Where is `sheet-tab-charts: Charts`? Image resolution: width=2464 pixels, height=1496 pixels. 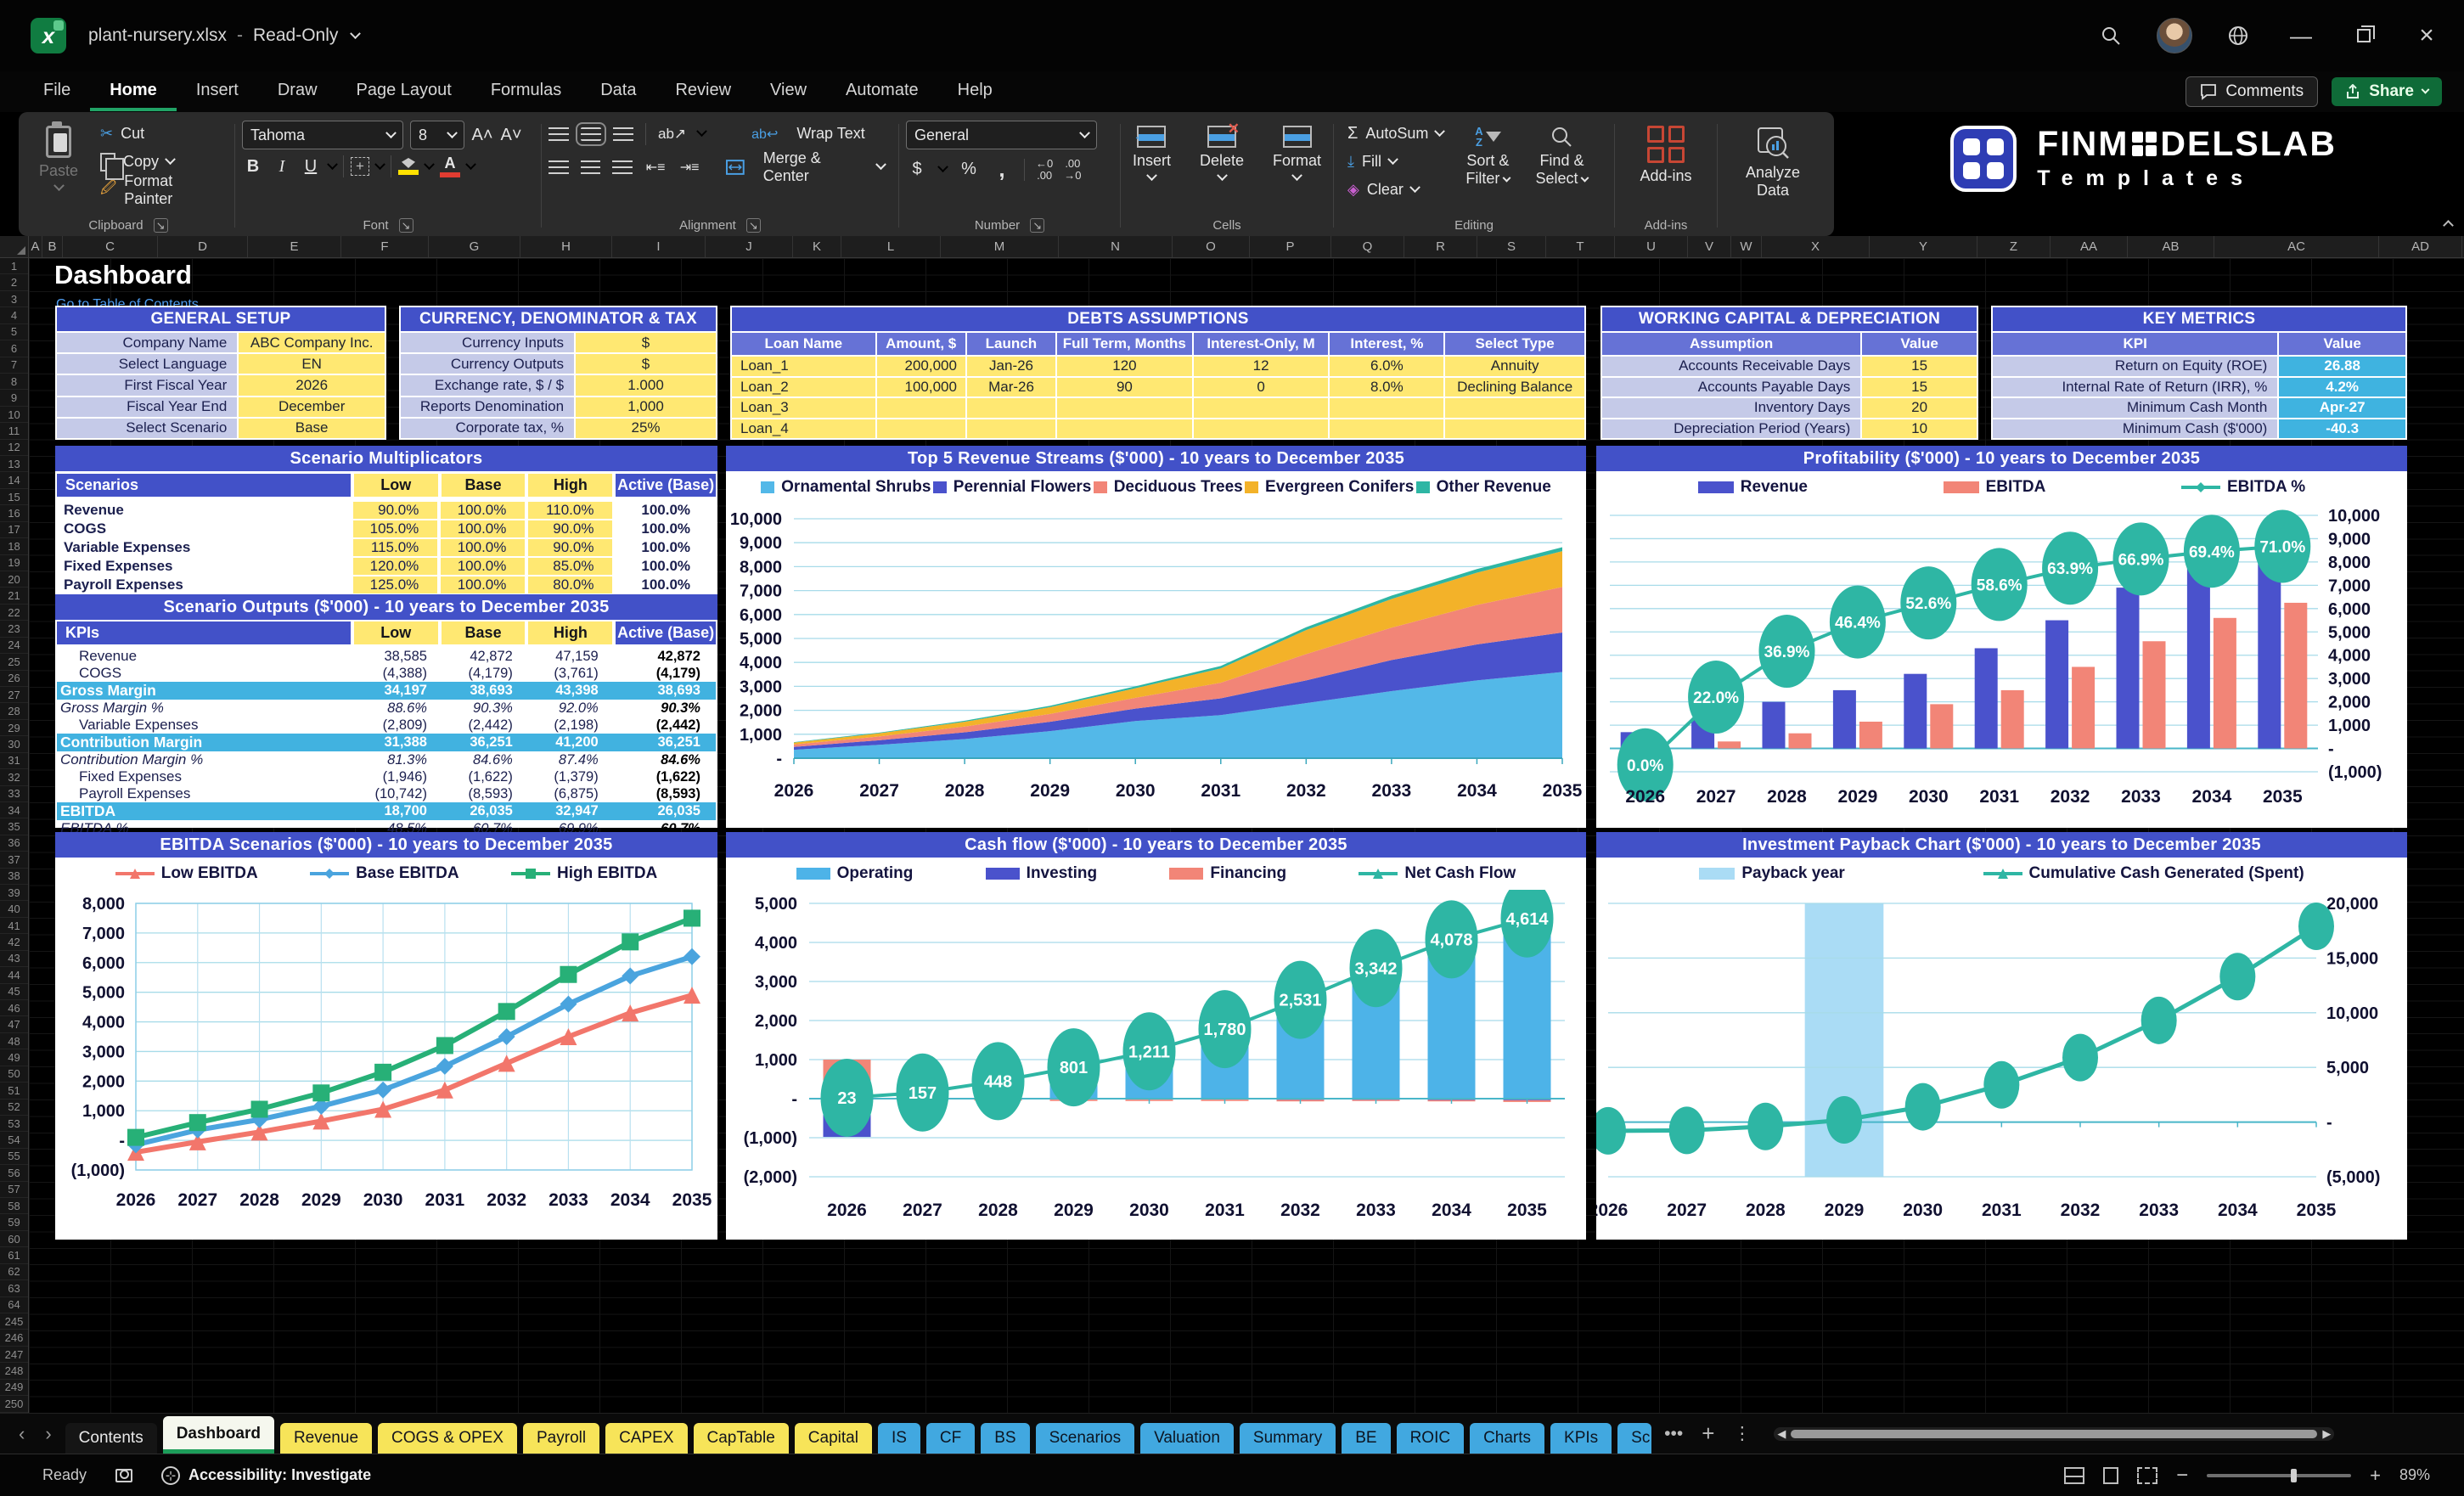
sheet-tab-charts: Charts is located at coordinates (1507, 1438).